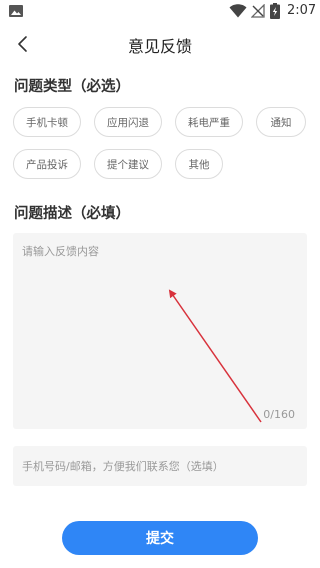 Image resolution: width=320 pixels, height=568 pixels. What do you see at coordinates (281, 122) in the screenshot?
I see `chip-notification: 通知` at bounding box center [281, 122].